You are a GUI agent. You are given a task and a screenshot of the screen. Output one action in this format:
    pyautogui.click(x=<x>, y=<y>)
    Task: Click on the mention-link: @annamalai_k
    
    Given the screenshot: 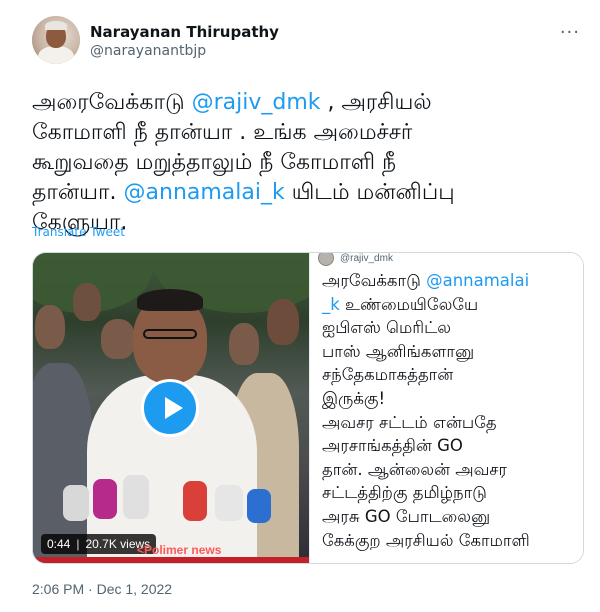 What is the action you would take?
    pyautogui.click(x=204, y=192)
    